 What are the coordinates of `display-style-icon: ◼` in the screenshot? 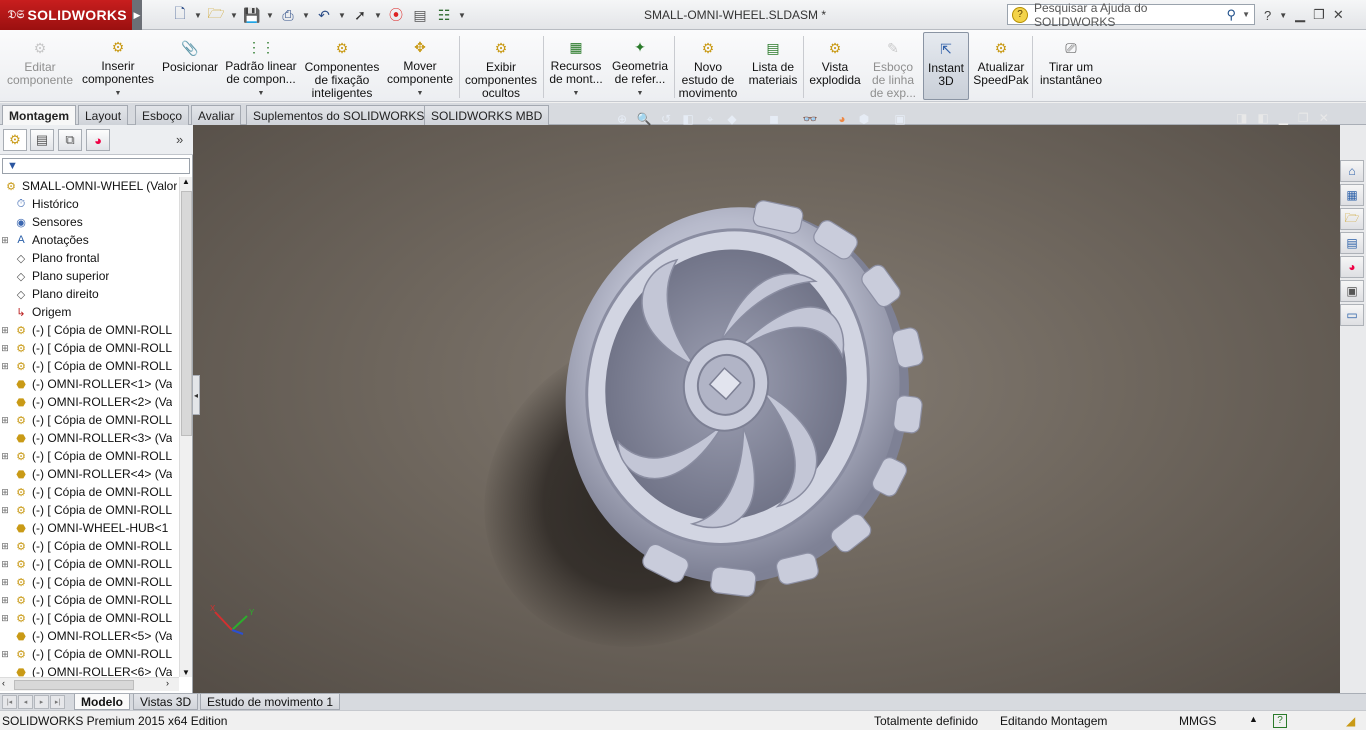 It's located at (774, 119).